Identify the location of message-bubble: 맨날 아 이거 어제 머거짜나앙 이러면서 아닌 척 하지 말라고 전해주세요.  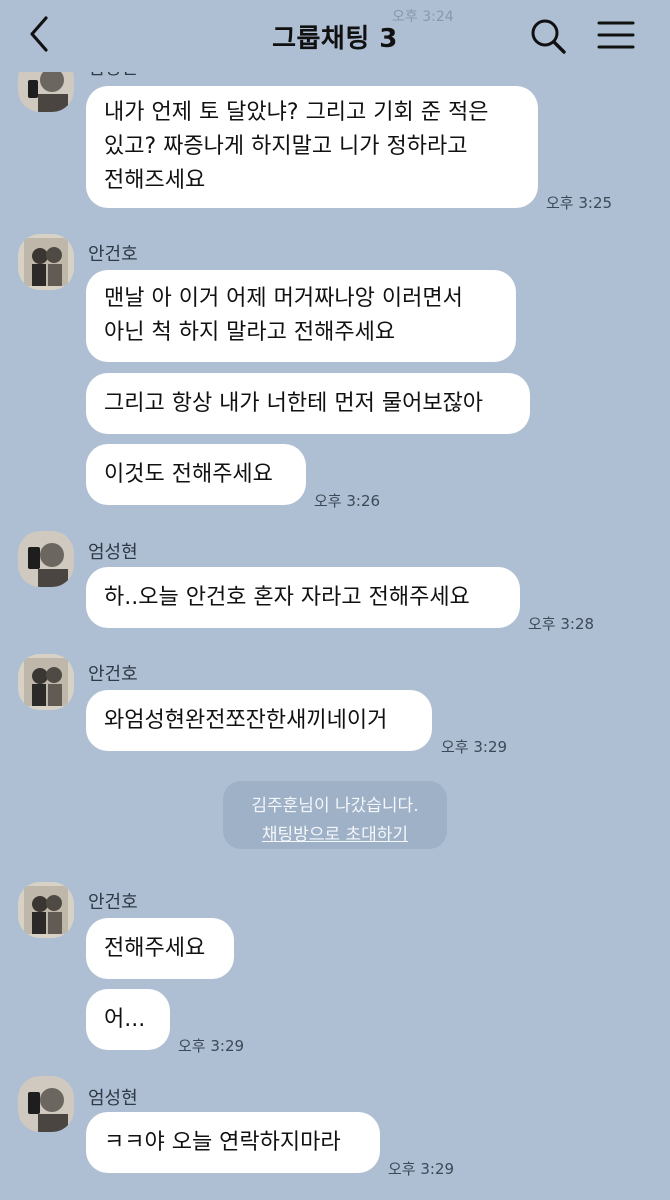
(301, 316).